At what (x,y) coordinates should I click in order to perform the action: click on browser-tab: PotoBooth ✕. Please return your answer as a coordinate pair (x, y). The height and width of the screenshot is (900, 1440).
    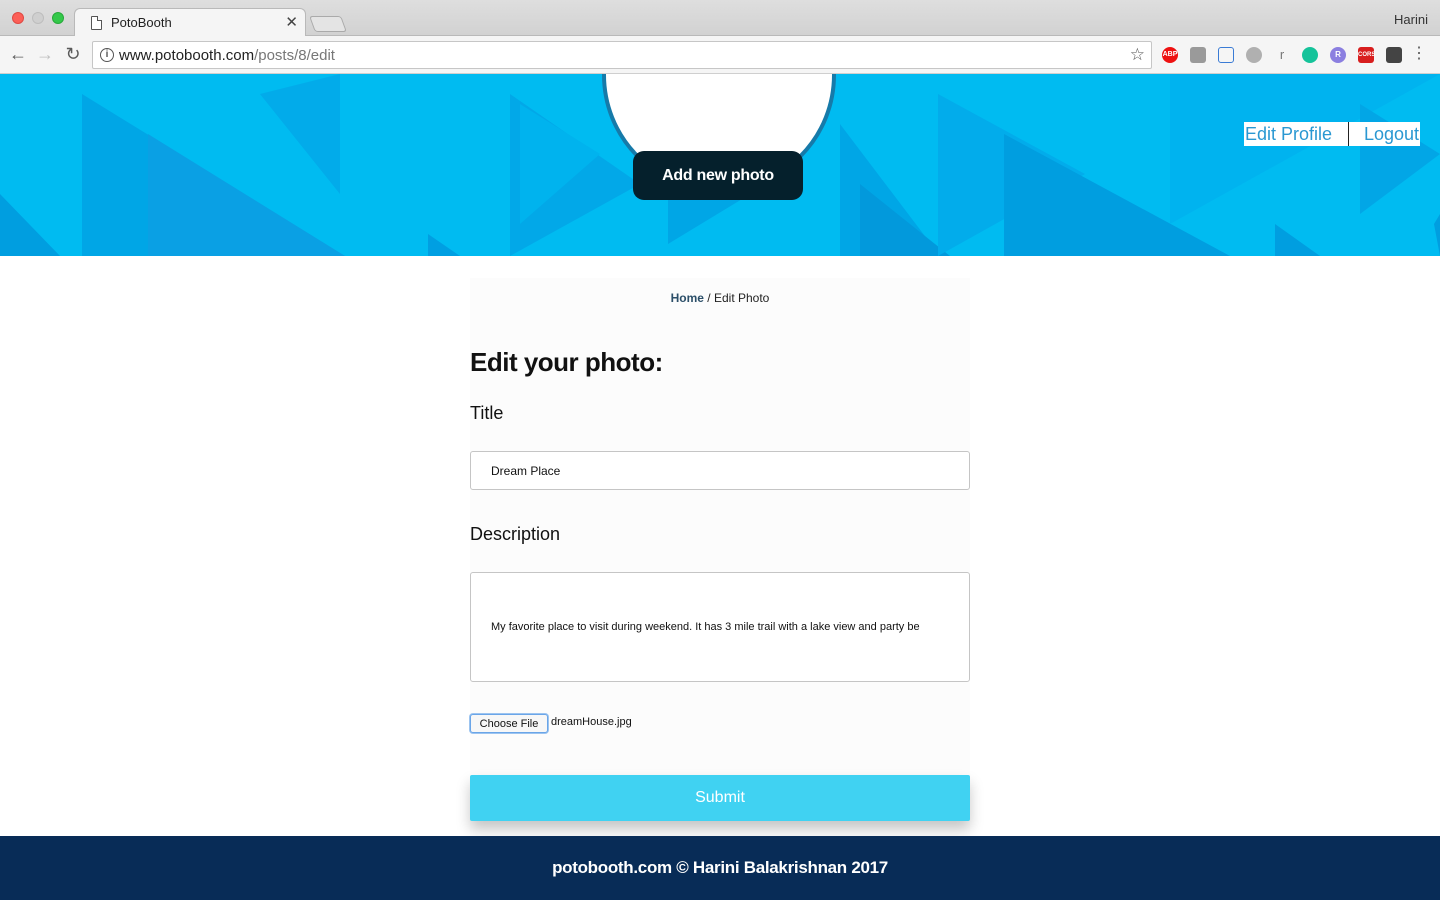
    Looking at the image, I should click on (190, 22).